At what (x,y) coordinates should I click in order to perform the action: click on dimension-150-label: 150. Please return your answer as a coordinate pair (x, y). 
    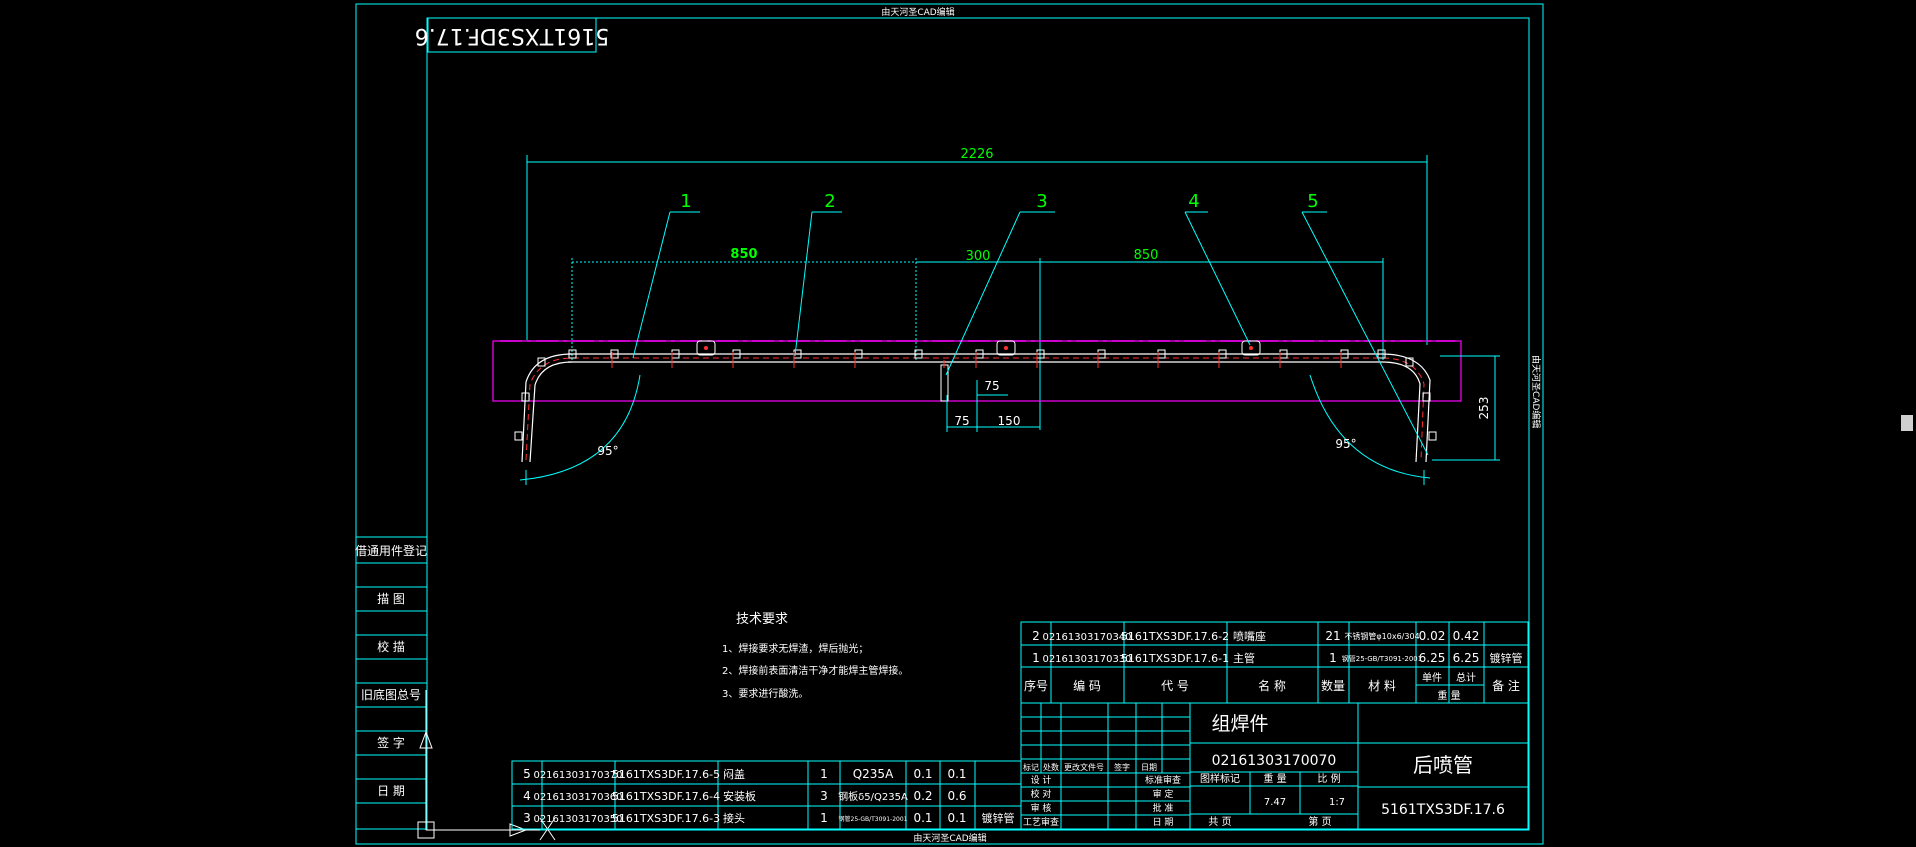
    Looking at the image, I should click on (1009, 421).